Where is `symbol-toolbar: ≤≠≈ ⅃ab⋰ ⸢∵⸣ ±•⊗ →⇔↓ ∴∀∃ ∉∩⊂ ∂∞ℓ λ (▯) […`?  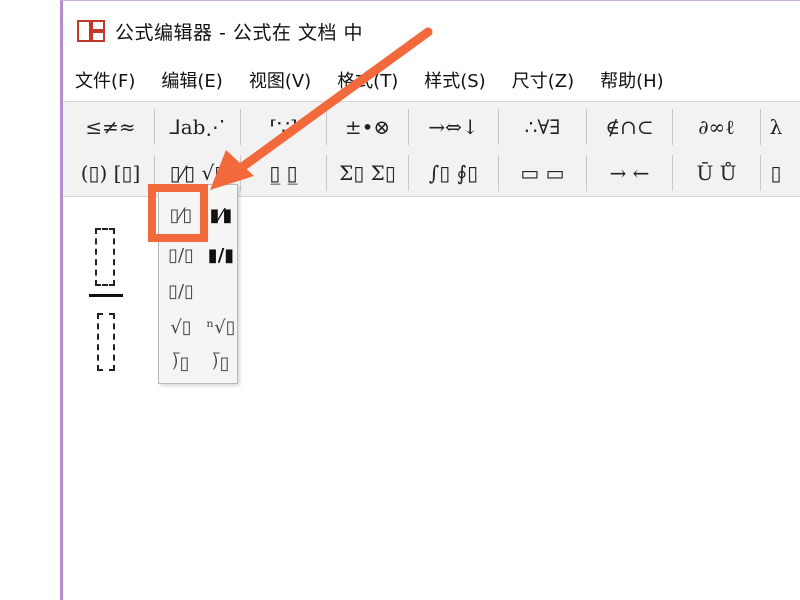 symbol-toolbar: ≤≠≈ ⅃ab⋰ ⸢∵⸣ ±•⊗ →⇔↓ ∴∀∃ ∉∩⊂ ∂∞ℓ λ (▯) [… is located at coordinates (431, 149).